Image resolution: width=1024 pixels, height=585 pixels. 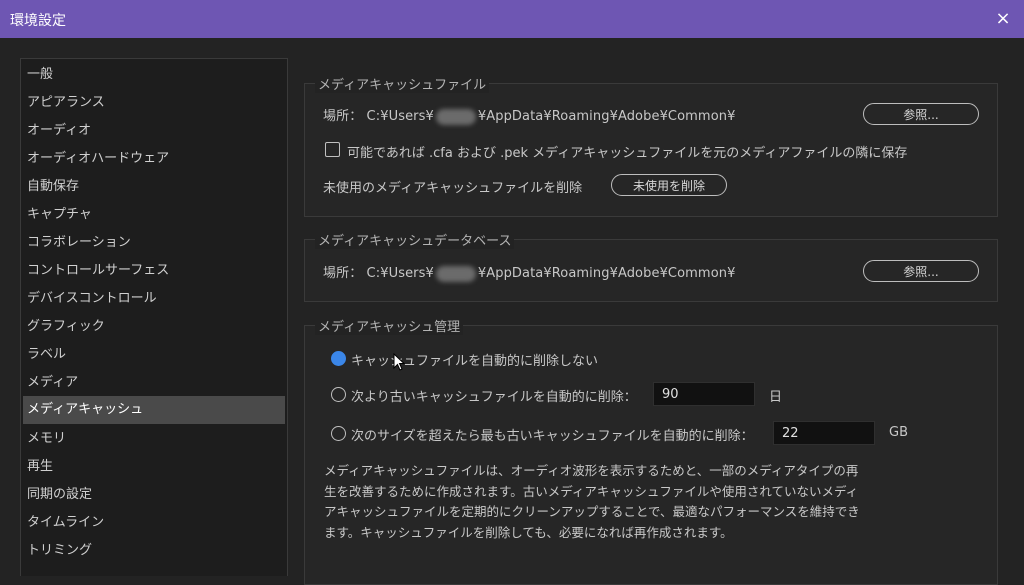 What do you see at coordinates (475, 361) in the screenshot?
I see `radio-no-auto-delete-label: キャッシュファイルを自動的に削除しない` at bounding box center [475, 361].